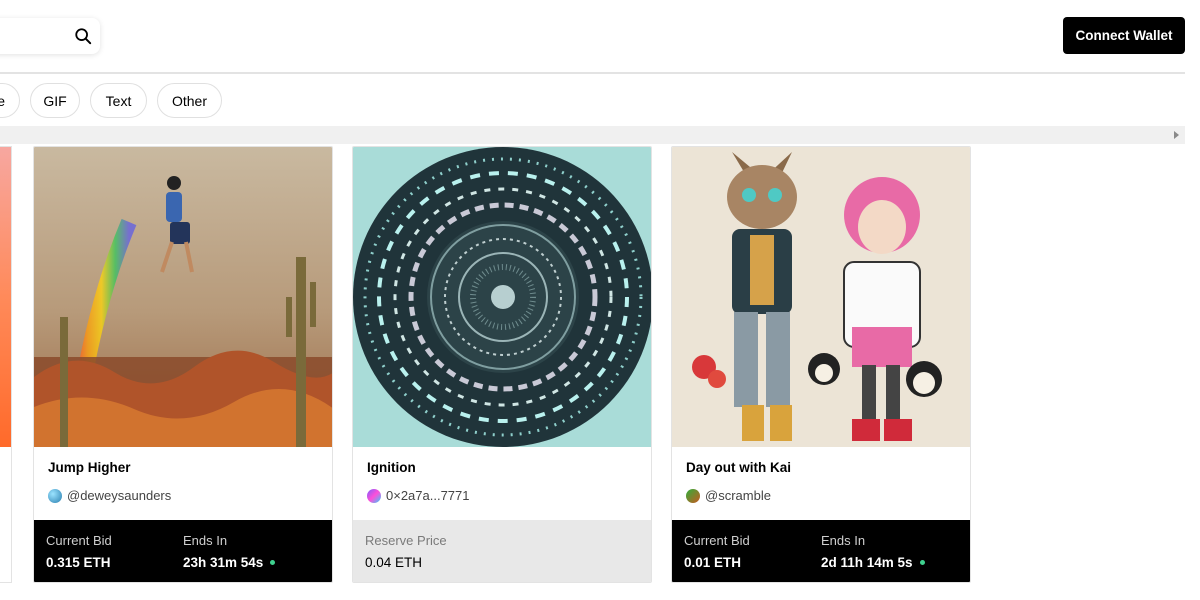  Describe the element at coordinates (867, 562) in the screenshot. I see `countdown-value: 2d 11h 14m 5s` at that location.